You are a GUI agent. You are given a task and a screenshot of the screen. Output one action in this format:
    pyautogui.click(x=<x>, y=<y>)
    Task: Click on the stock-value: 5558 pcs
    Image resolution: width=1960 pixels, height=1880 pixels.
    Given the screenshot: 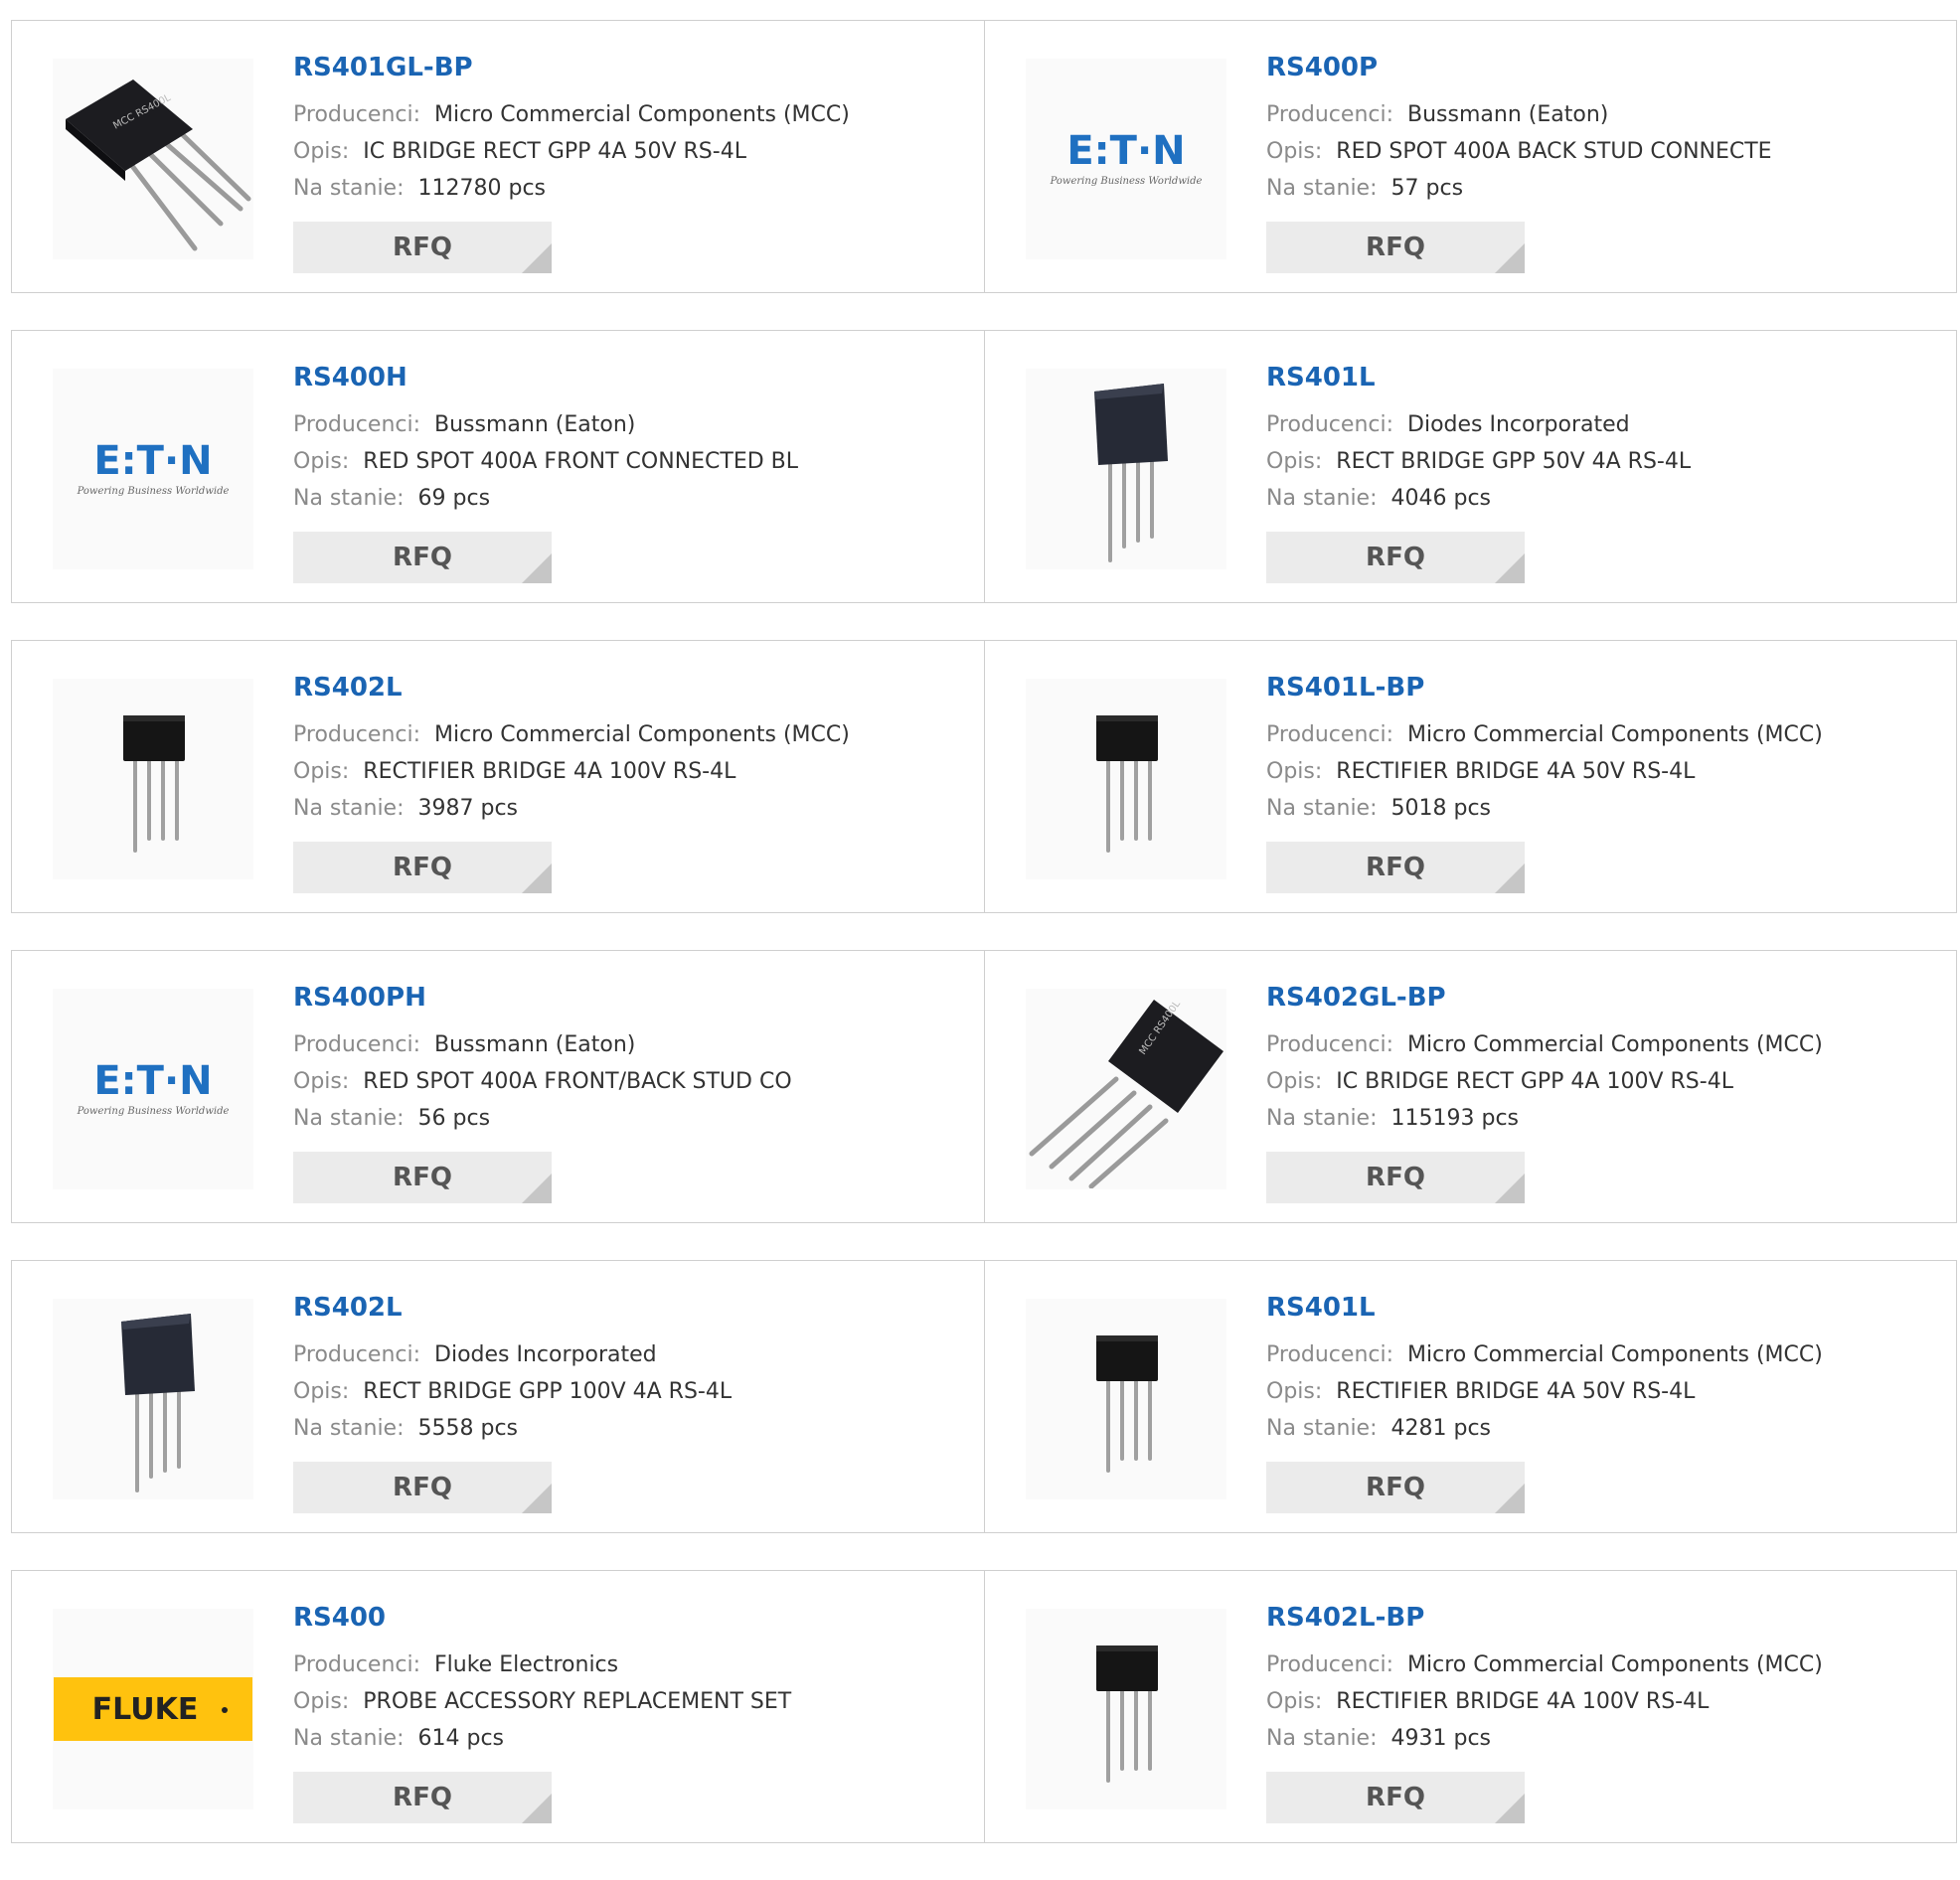 What is the action you would take?
    pyautogui.click(x=468, y=1428)
    